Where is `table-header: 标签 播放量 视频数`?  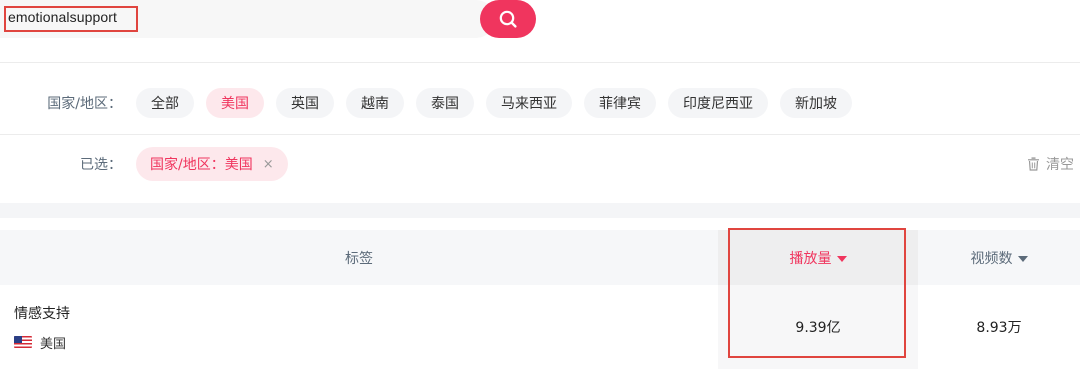 table-header: 标签 播放量 视频数 is located at coordinates (540, 257).